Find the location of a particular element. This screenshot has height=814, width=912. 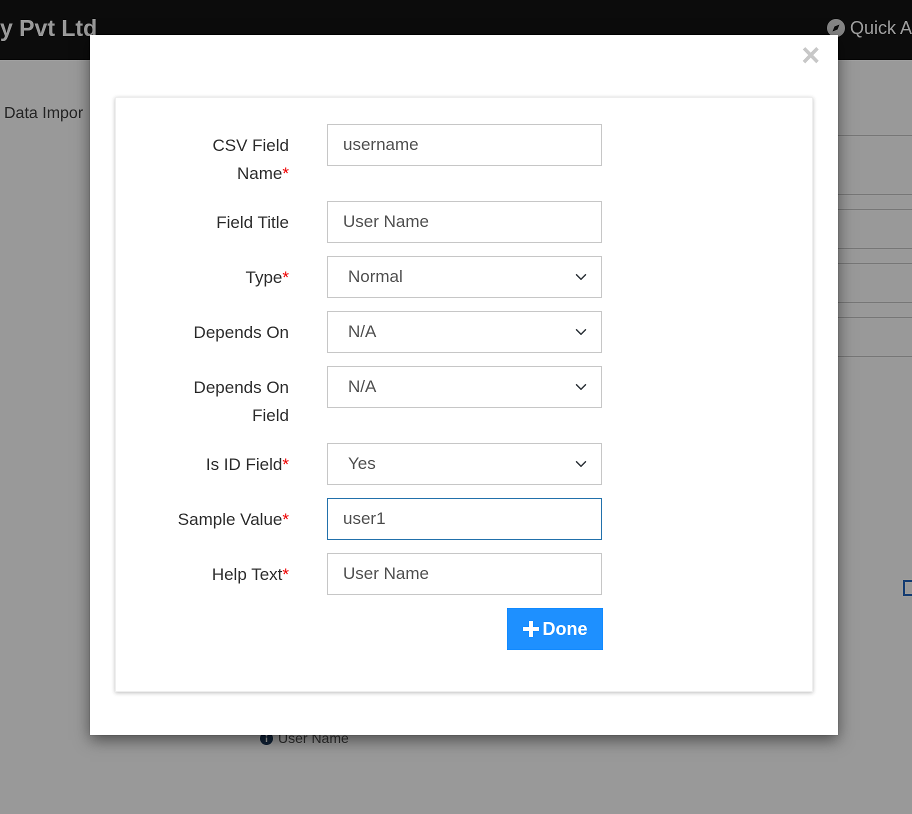

field-label: Type* is located at coordinates (266, 278).